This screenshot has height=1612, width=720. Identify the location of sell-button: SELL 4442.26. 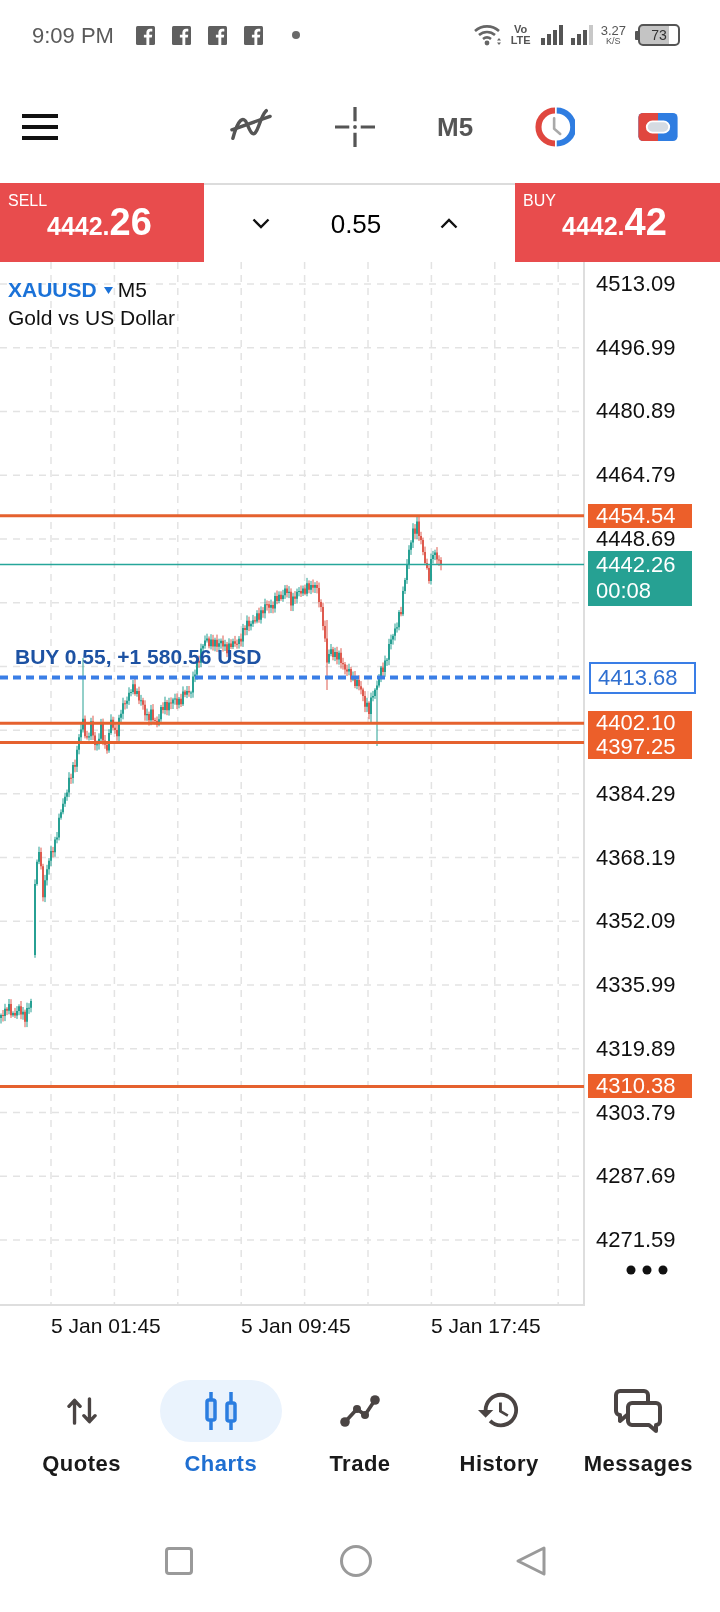
(102, 222).